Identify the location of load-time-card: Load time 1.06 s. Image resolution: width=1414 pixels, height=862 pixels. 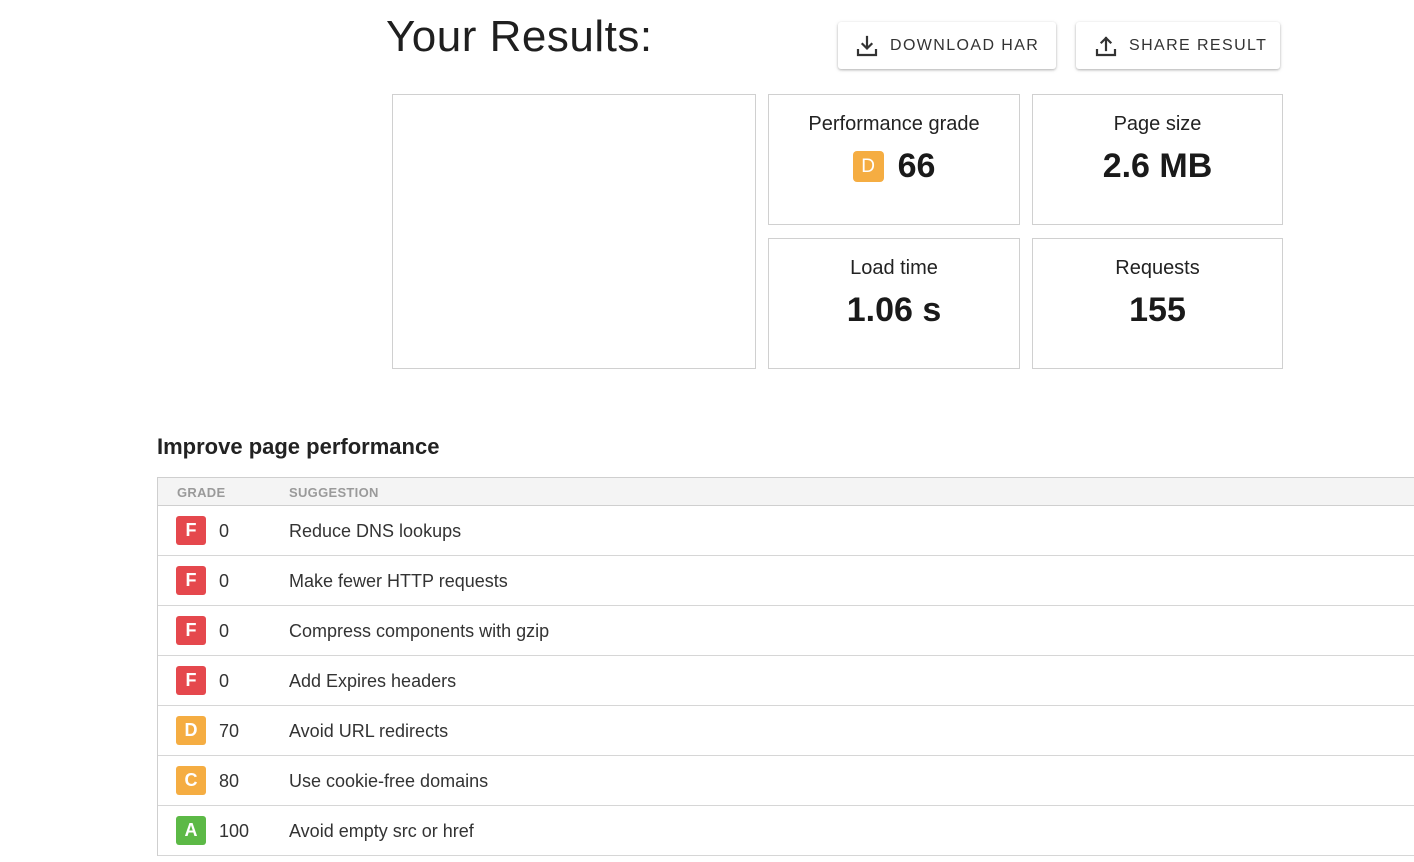
(894, 303).